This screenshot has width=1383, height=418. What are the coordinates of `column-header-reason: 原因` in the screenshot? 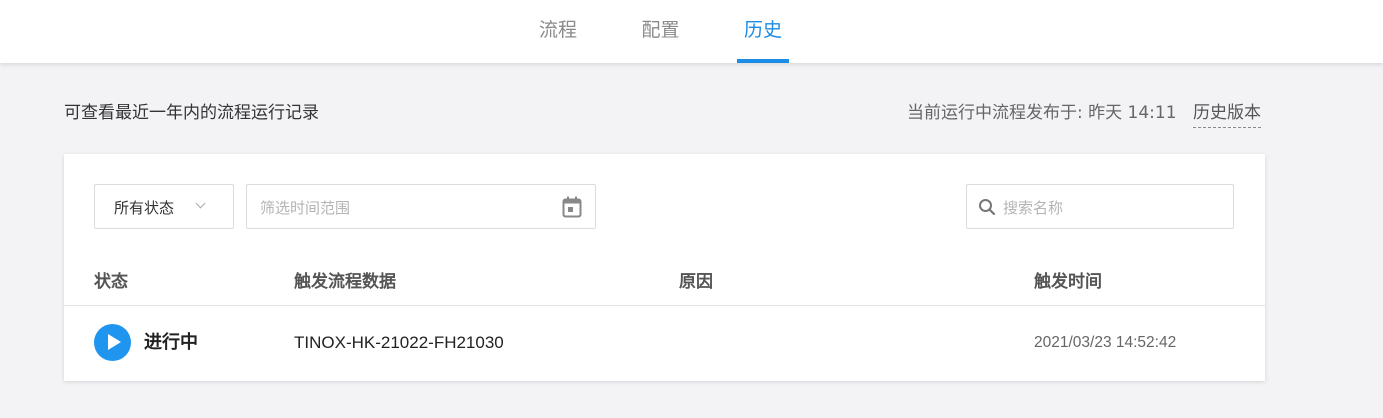 It's located at (696, 282).